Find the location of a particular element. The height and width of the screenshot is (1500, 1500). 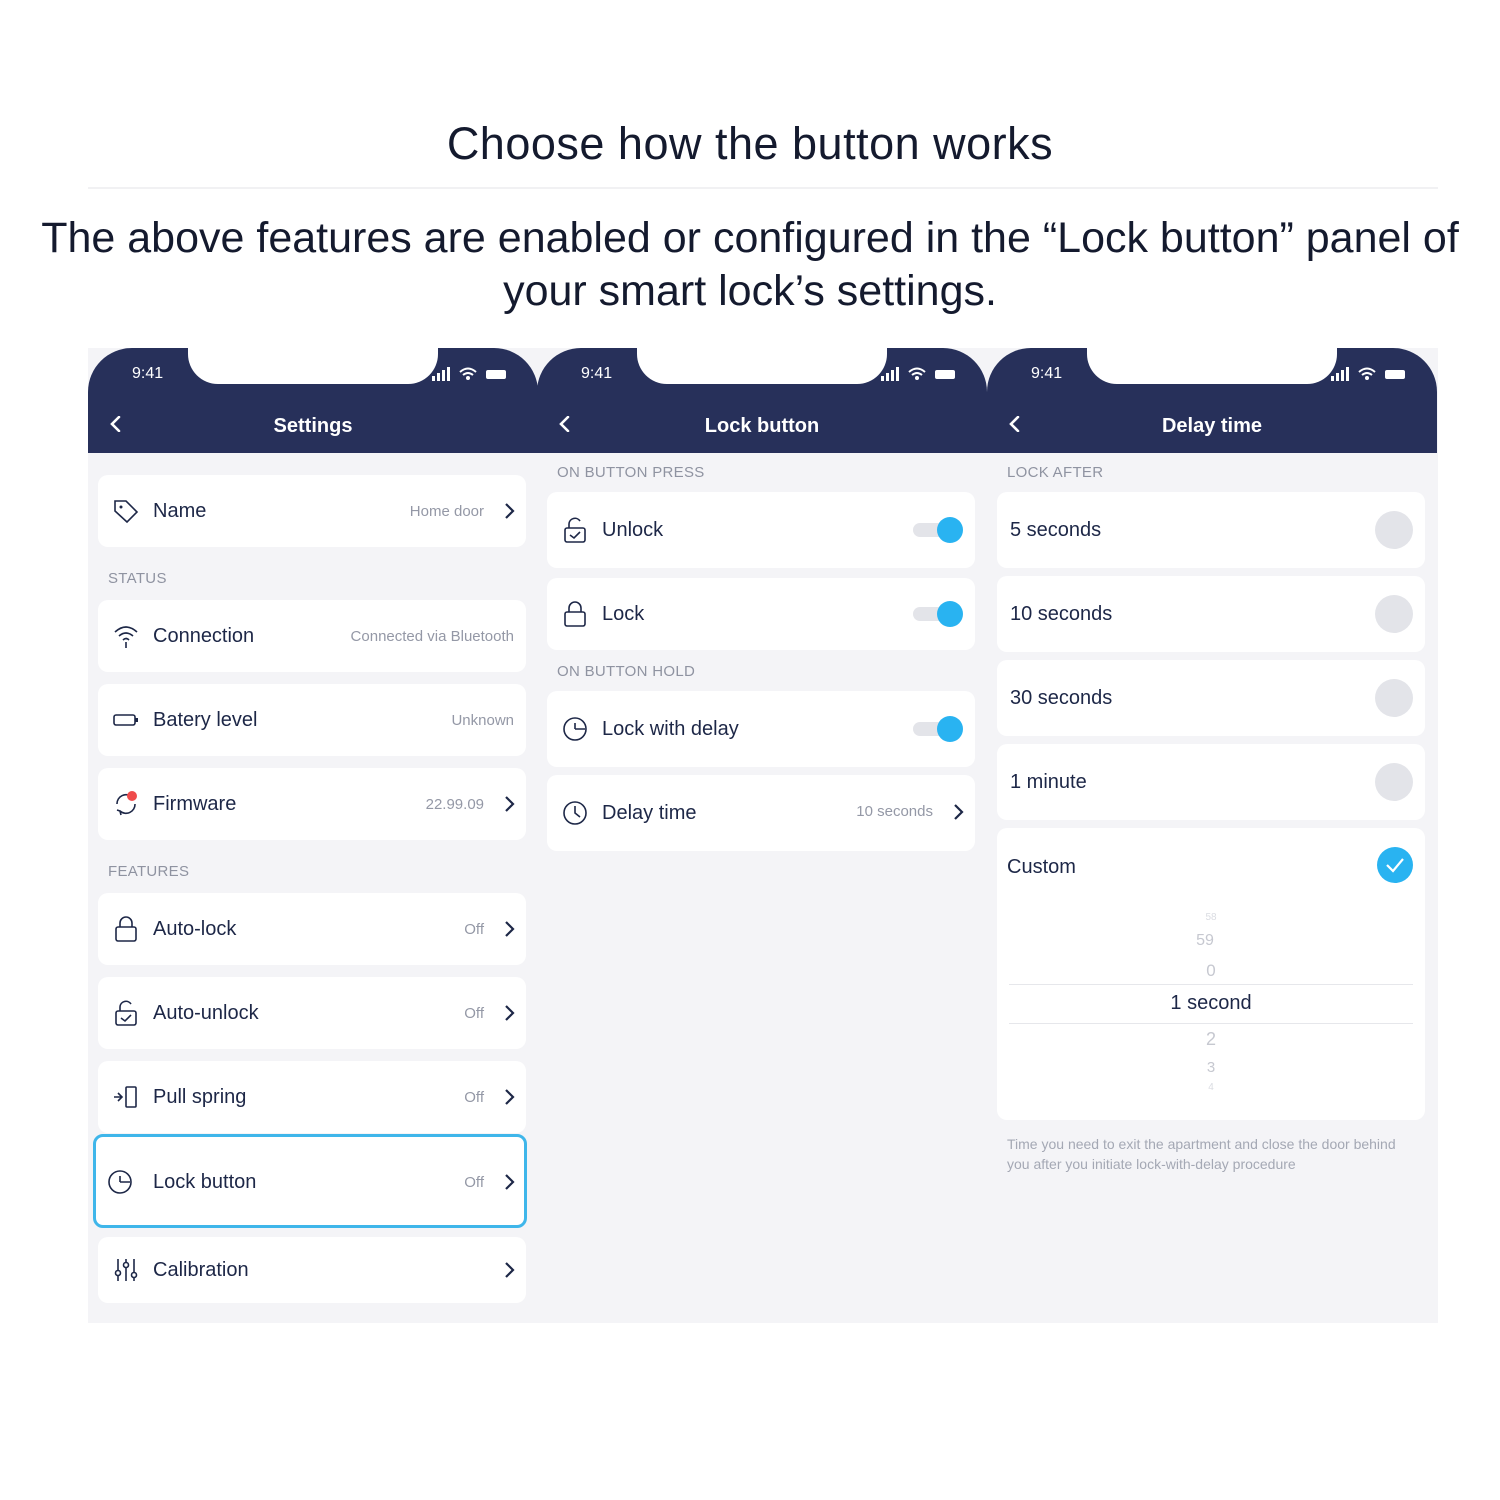

nav-header: 9:41 Settings is located at coordinates (313, 400).